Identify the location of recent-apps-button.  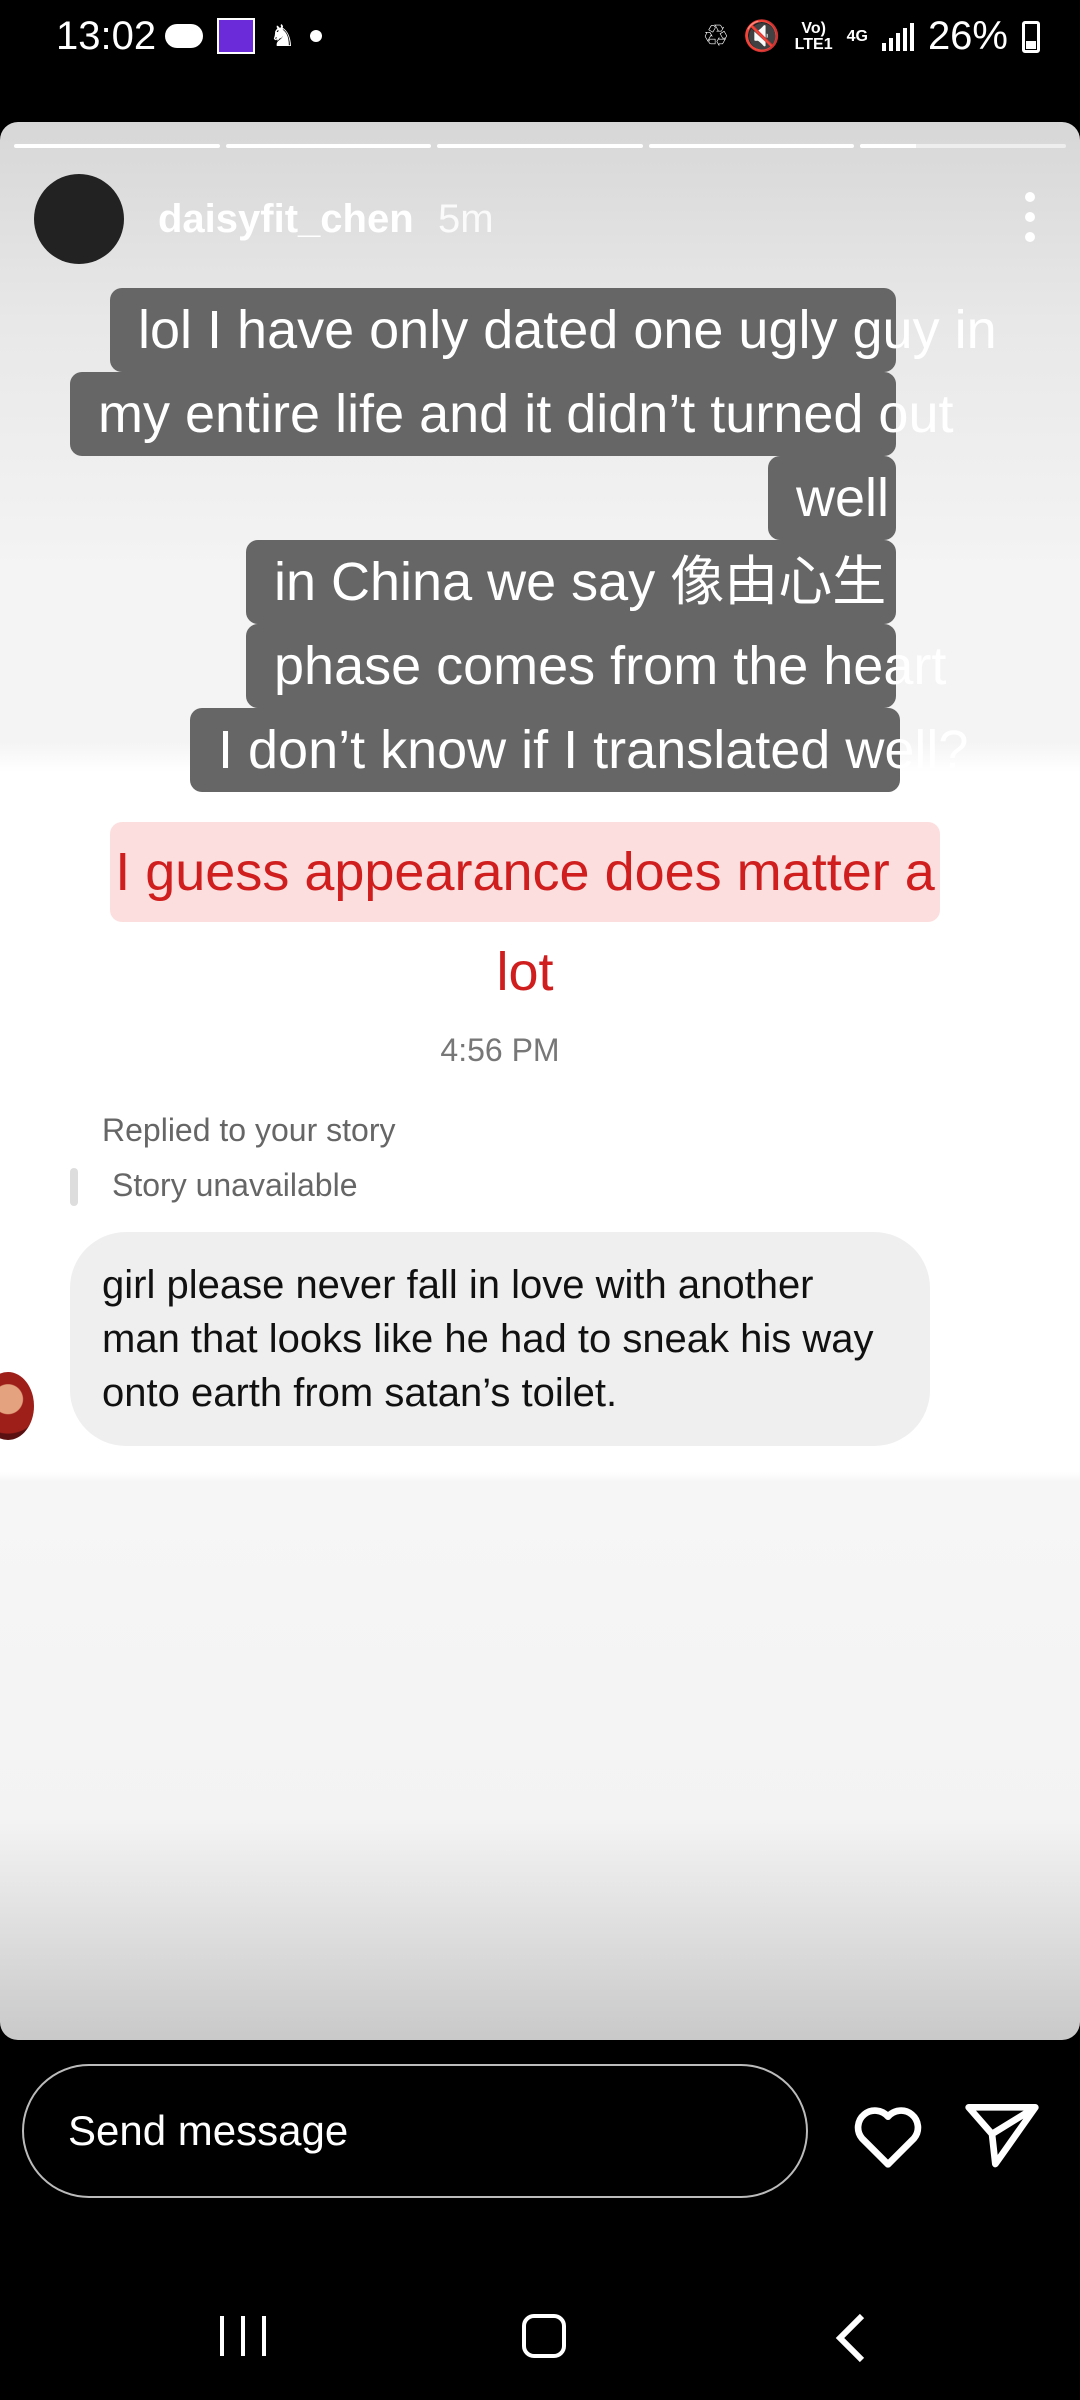
(243, 2336).